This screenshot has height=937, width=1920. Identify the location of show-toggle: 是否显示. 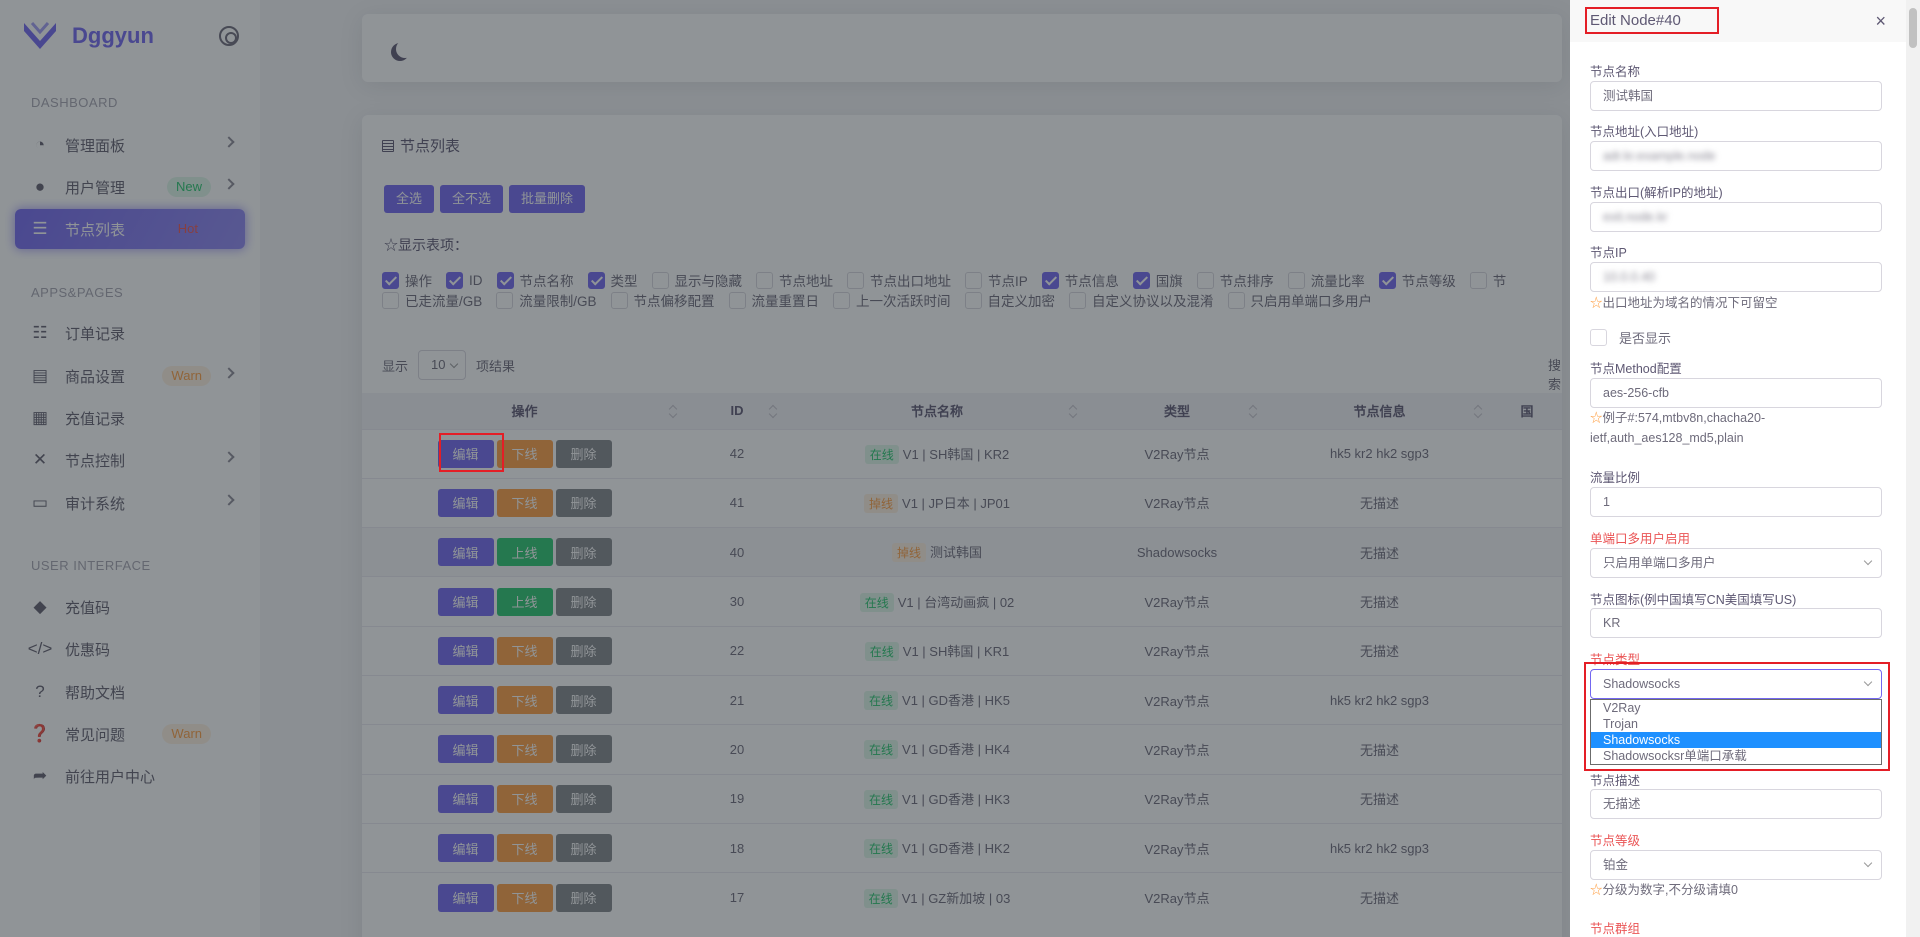
(1630, 337).